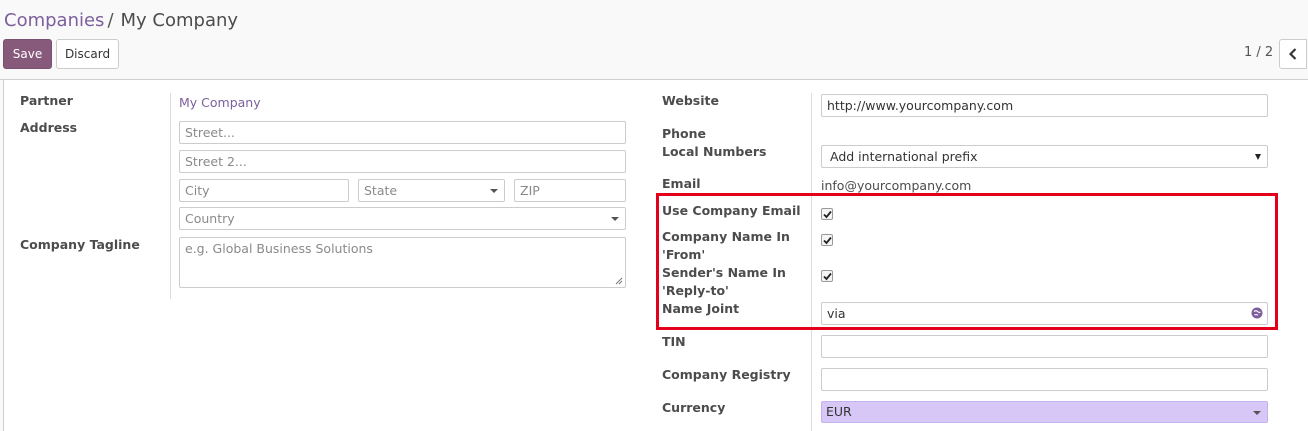 The image size is (1308, 431). I want to click on pager-previous-button, so click(1293, 54).